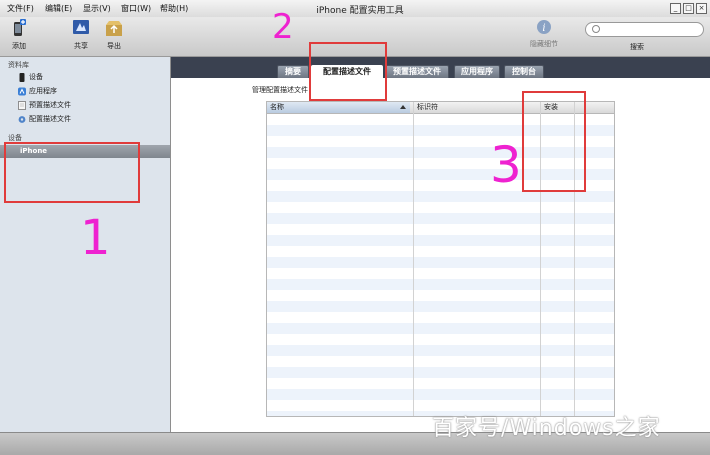 This screenshot has height=455, width=710. I want to click on sort-ascending-icon, so click(403, 107).